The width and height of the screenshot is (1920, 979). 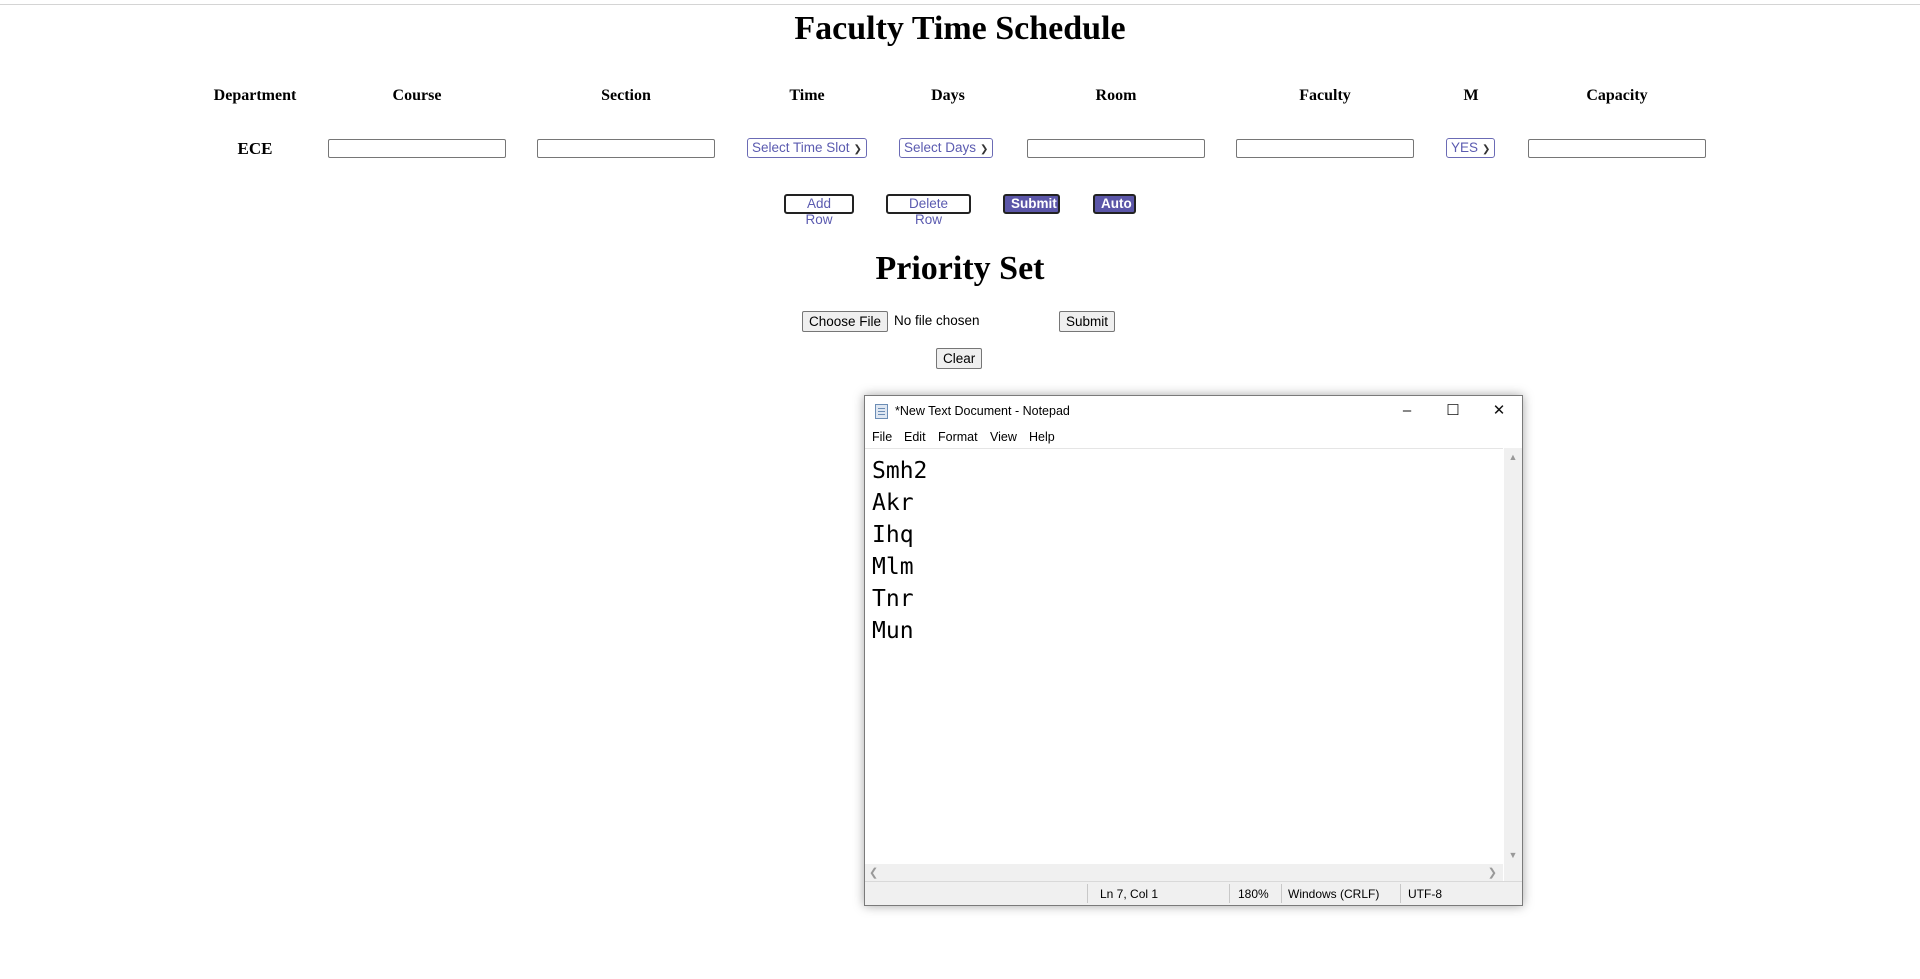 I want to click on header-room: Room, so click(x=1116, y=95).